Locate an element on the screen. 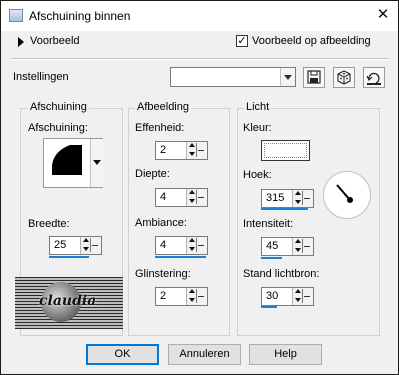  floppy-disk-icon is located at coordinates (314, 77).